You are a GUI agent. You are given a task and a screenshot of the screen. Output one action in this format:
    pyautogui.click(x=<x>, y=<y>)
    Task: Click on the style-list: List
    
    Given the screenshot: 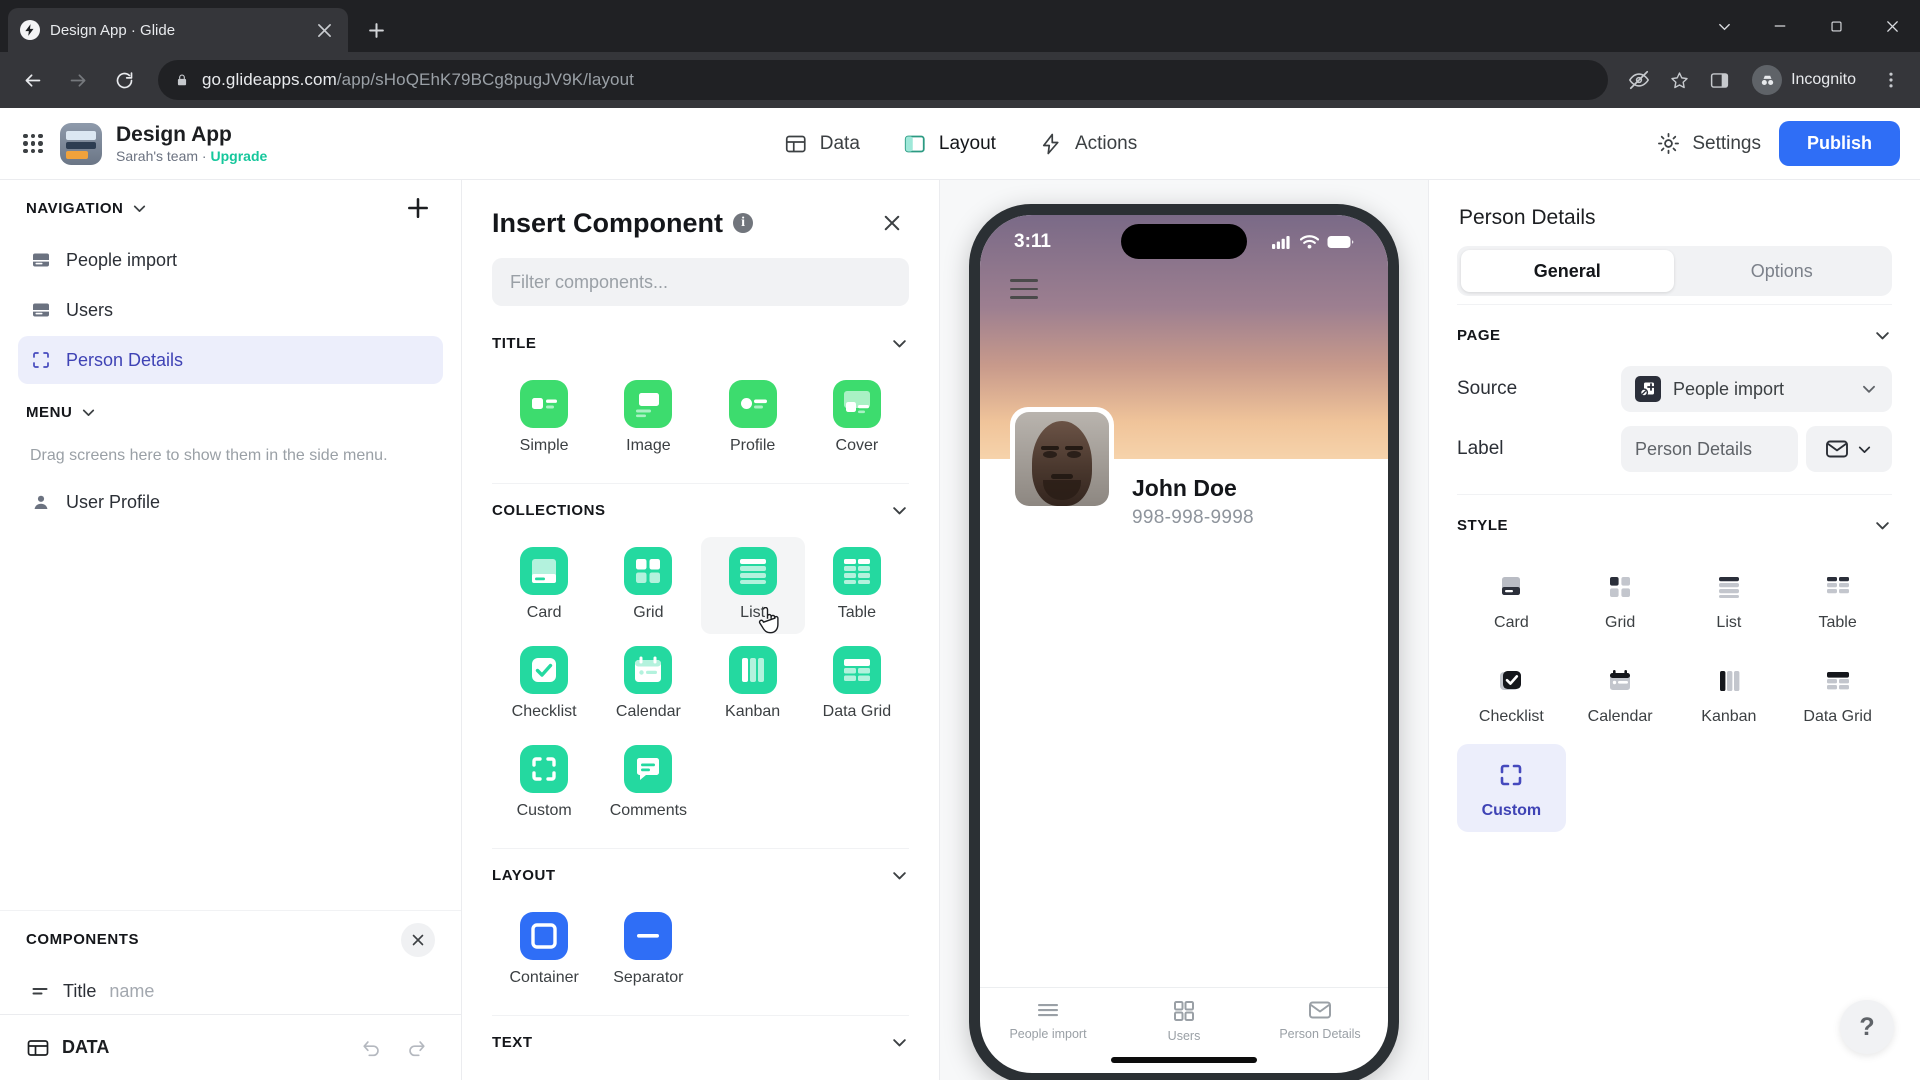 What is the action you would take?
    pyautogui.click(x=1729, y=600)
    